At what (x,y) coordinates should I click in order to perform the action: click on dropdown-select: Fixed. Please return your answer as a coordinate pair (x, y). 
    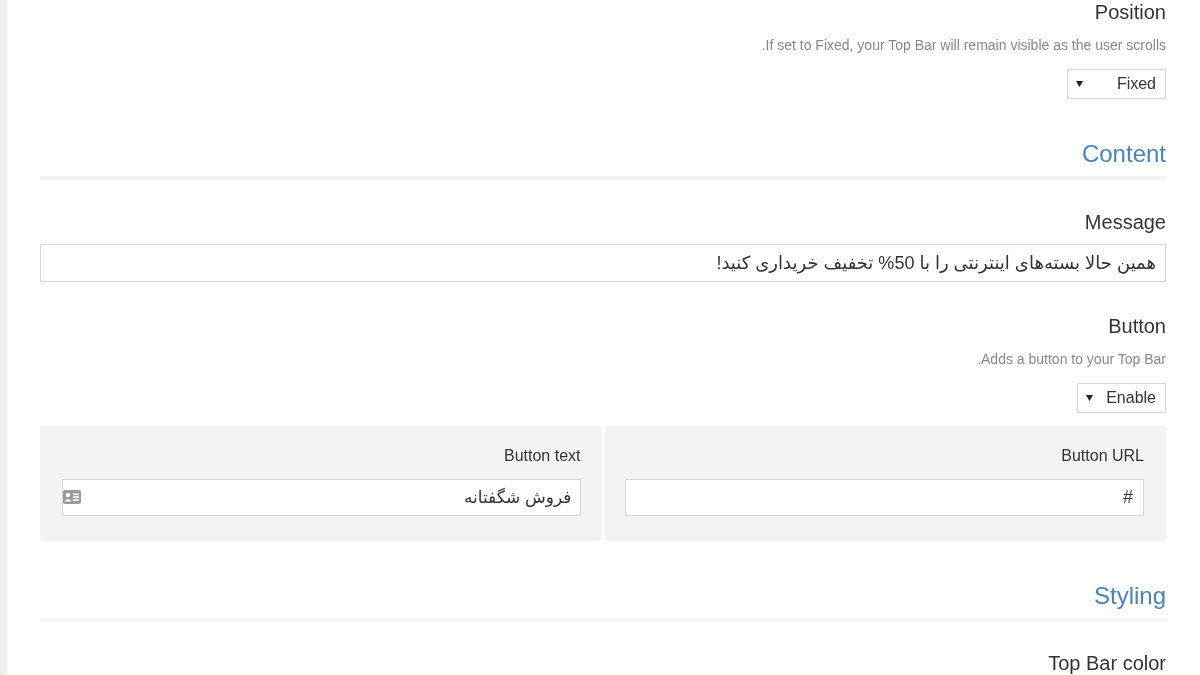
    Looking at the image, I should click on (1116, 84).